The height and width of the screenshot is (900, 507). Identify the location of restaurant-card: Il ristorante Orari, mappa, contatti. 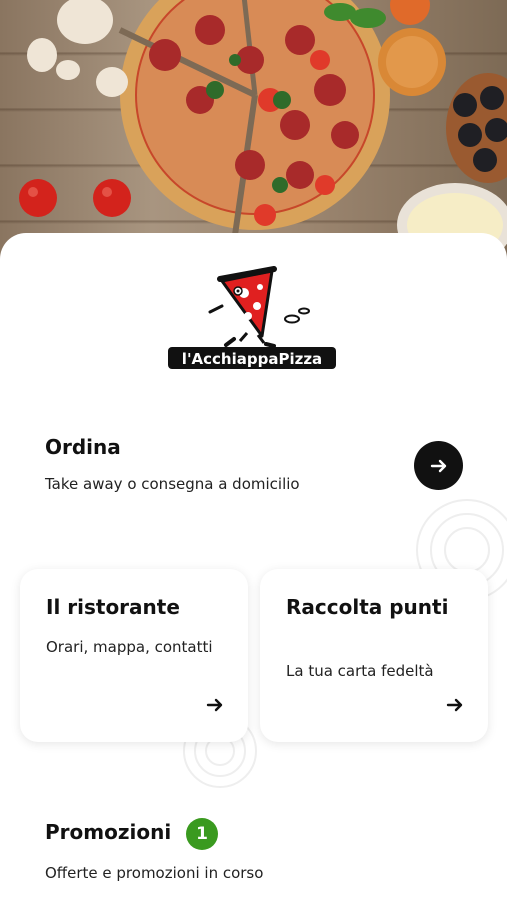
(134, 655).